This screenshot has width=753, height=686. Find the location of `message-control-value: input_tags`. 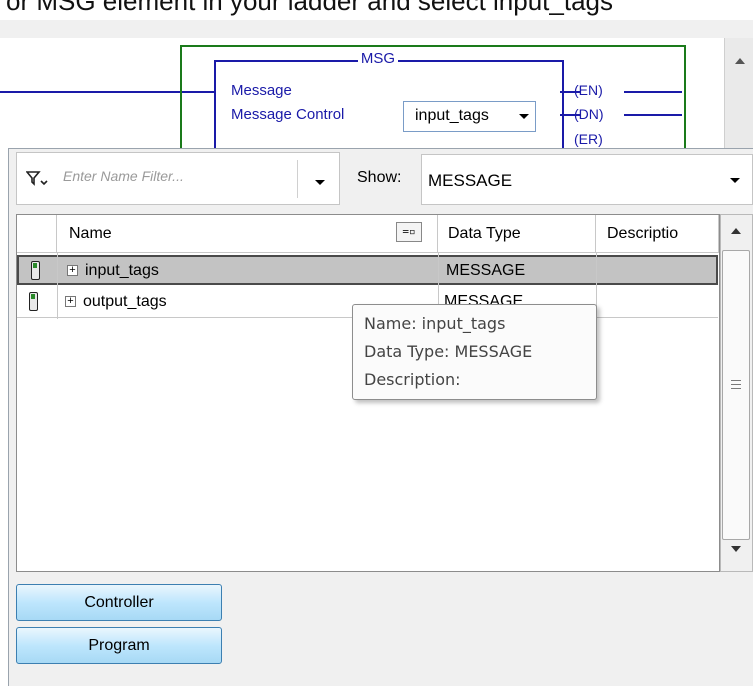

message-control-value: input_tags is located at coordinates (452, 115).